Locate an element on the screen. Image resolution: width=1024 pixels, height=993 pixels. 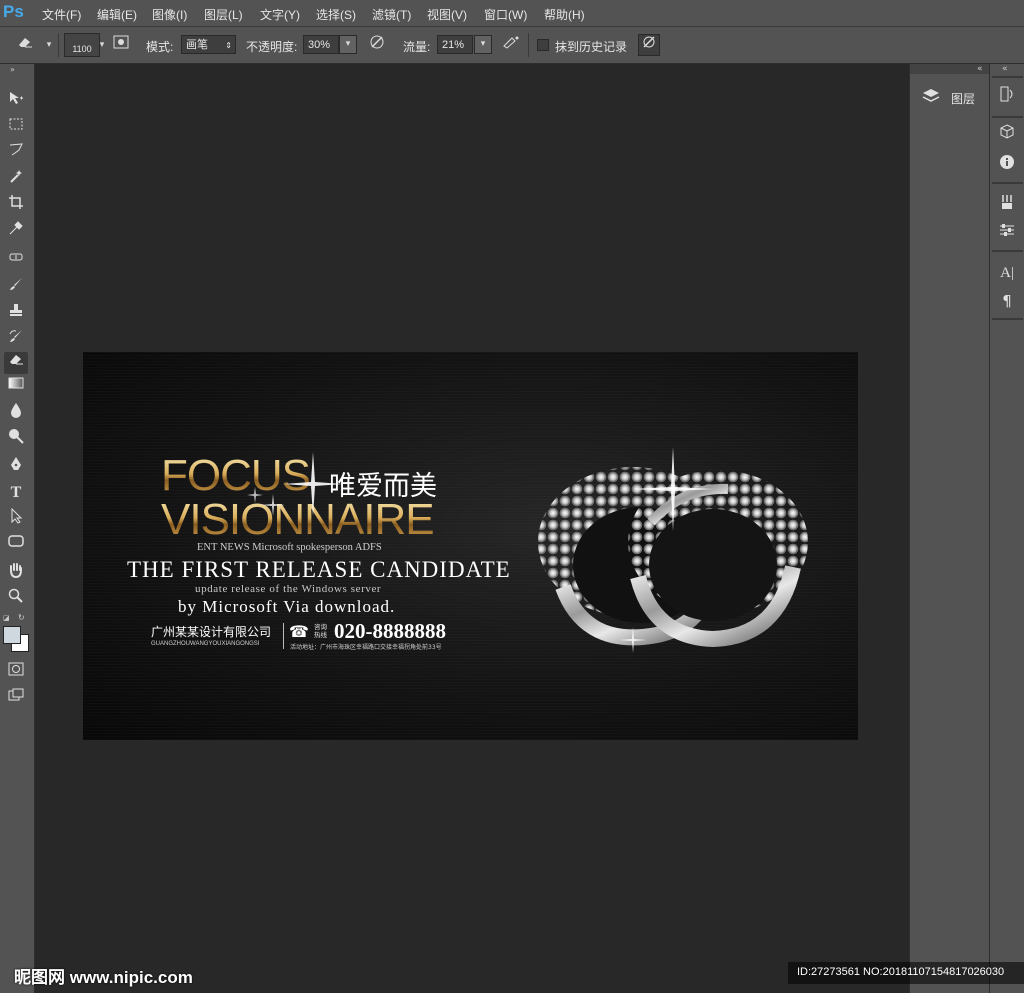
zoom-icon is located at coordinates (16, 599).